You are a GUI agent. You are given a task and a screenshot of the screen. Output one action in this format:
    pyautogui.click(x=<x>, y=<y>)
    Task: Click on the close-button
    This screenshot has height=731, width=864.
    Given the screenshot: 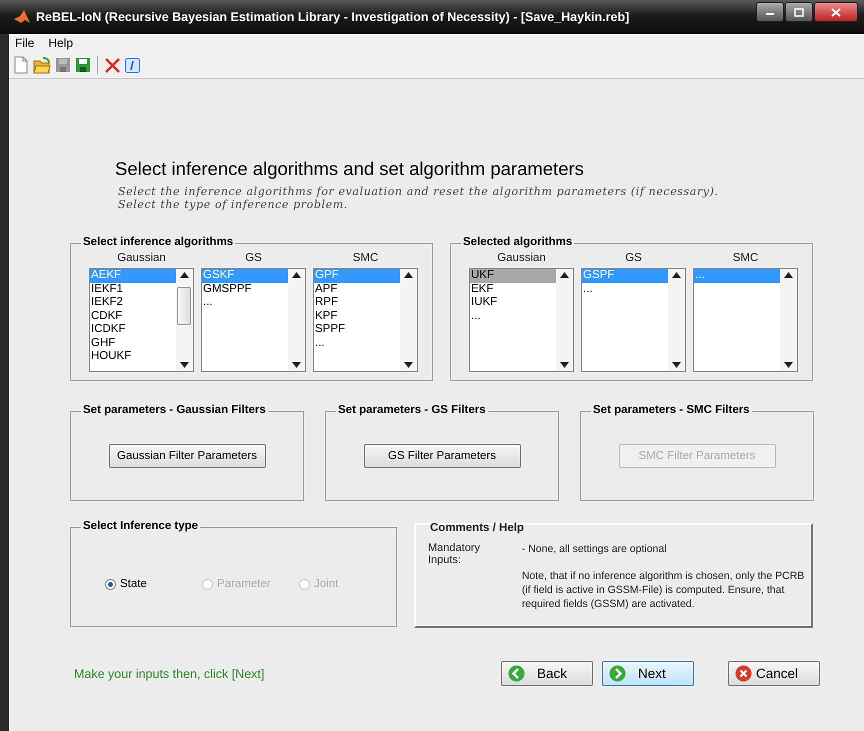 What is the action you would take?
    pyautogui.click(x=836, y=12)
    